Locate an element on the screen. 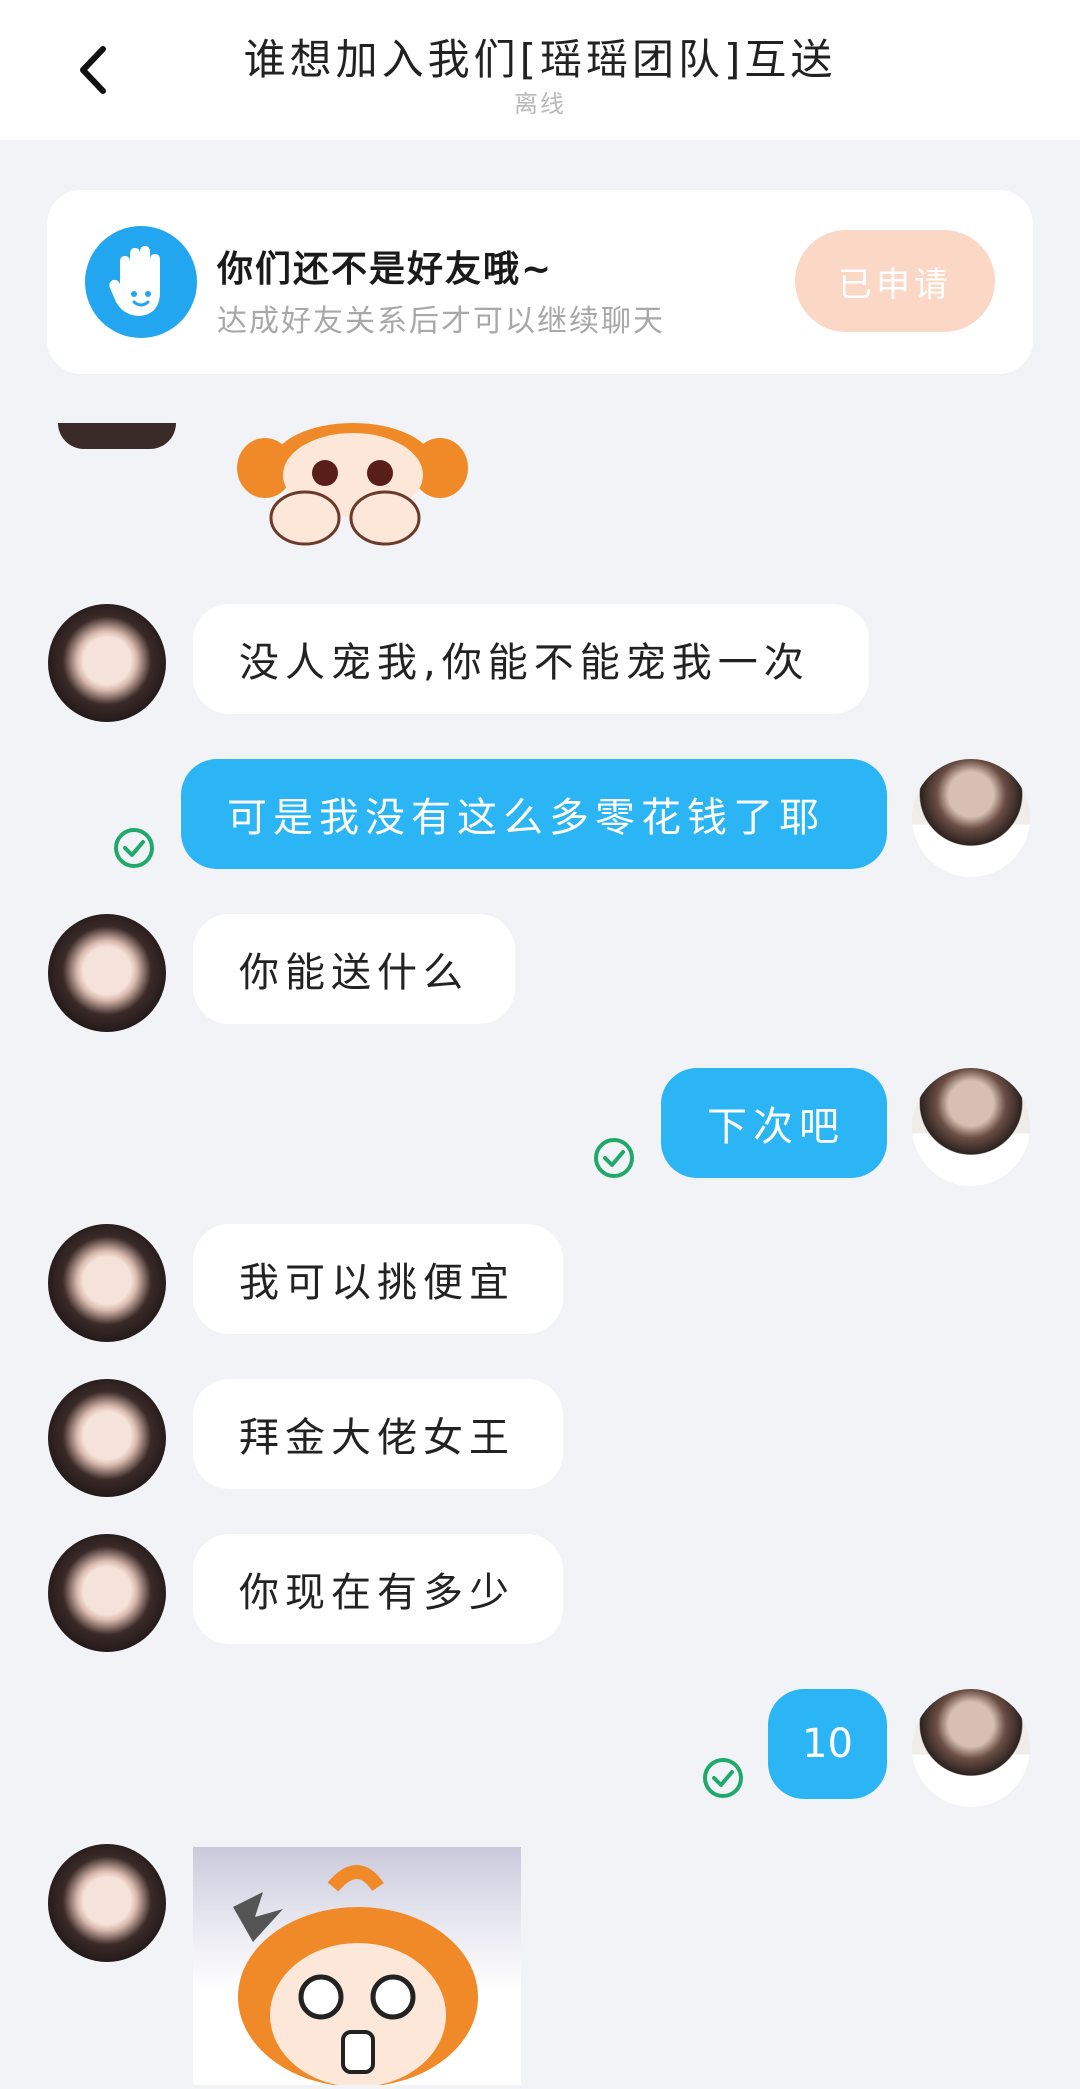  message-bubble: 下次吧 is located at coordinates (774, 1123).